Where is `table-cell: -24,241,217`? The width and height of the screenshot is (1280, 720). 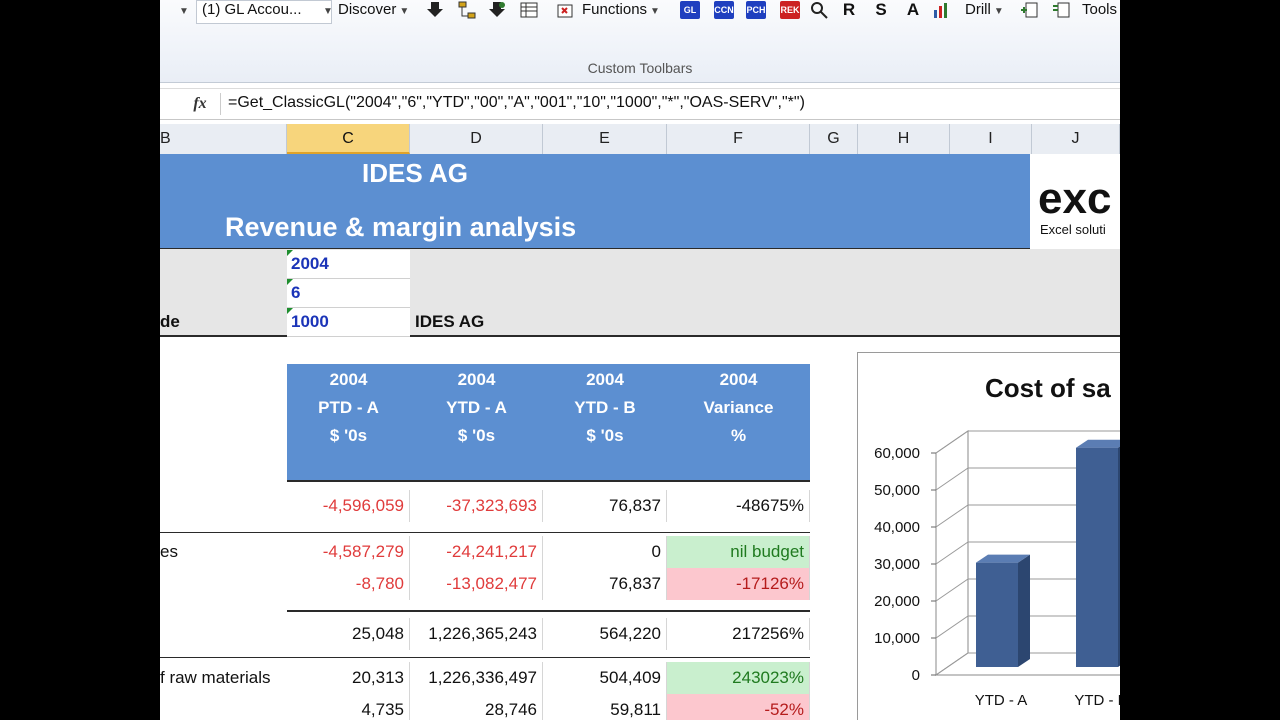 table-cell: -24,241,217 is located at coordinates (476, 552).